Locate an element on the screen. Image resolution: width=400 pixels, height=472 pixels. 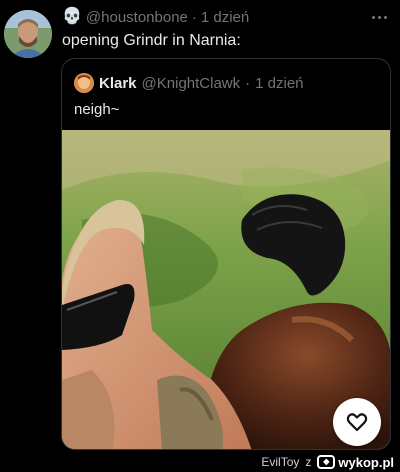
wykop-logo-icon: ◆ is located at coordinates (326, 462).